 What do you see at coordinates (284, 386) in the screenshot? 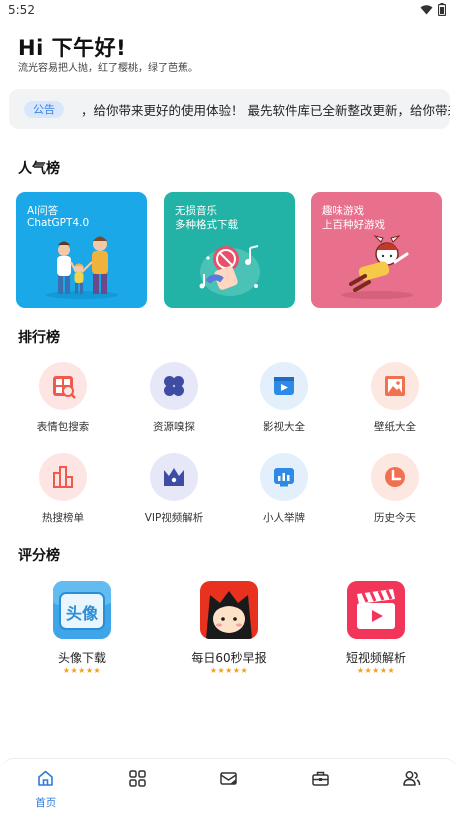
I see `video-icon` at bounding box center [284, 386].